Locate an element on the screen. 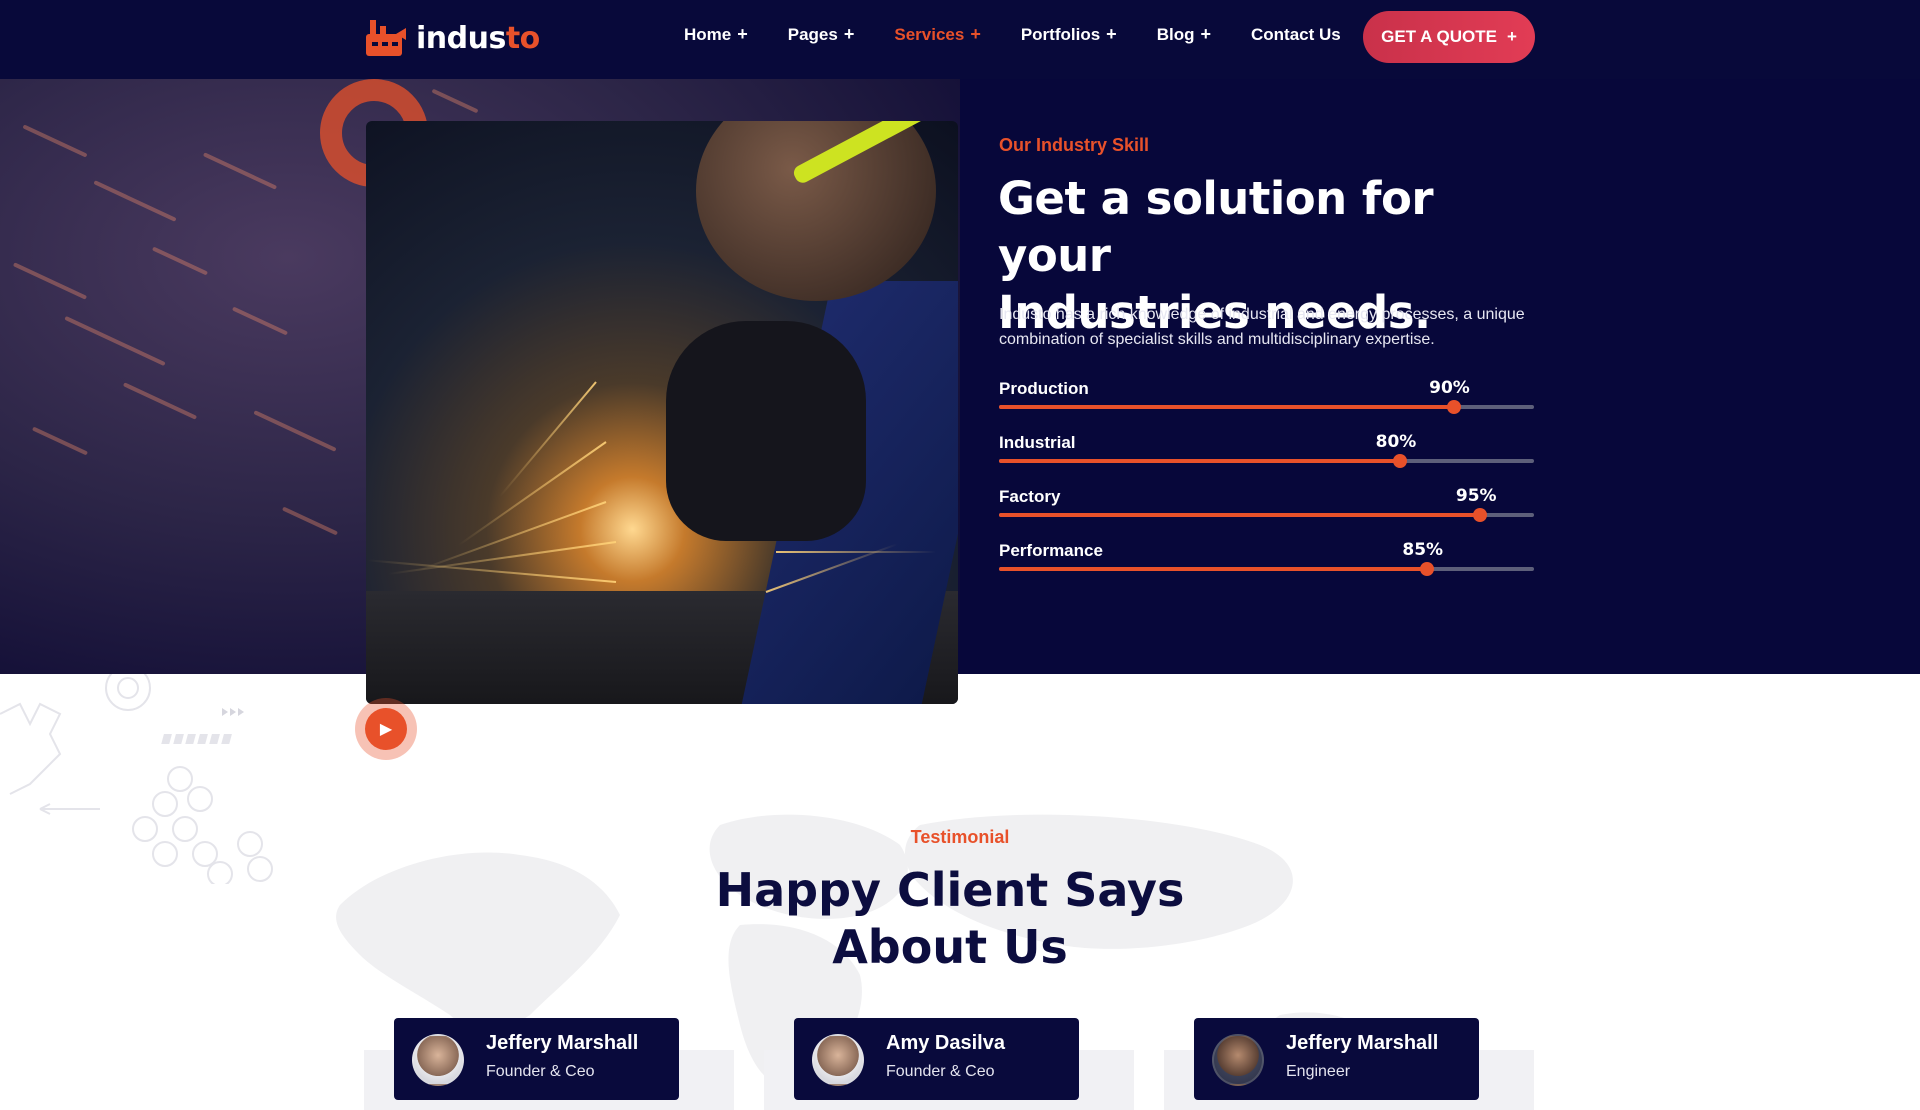 The image size is (1920, 1110). client-name: Amy Dasilva is located at coordinates (945, 1043).